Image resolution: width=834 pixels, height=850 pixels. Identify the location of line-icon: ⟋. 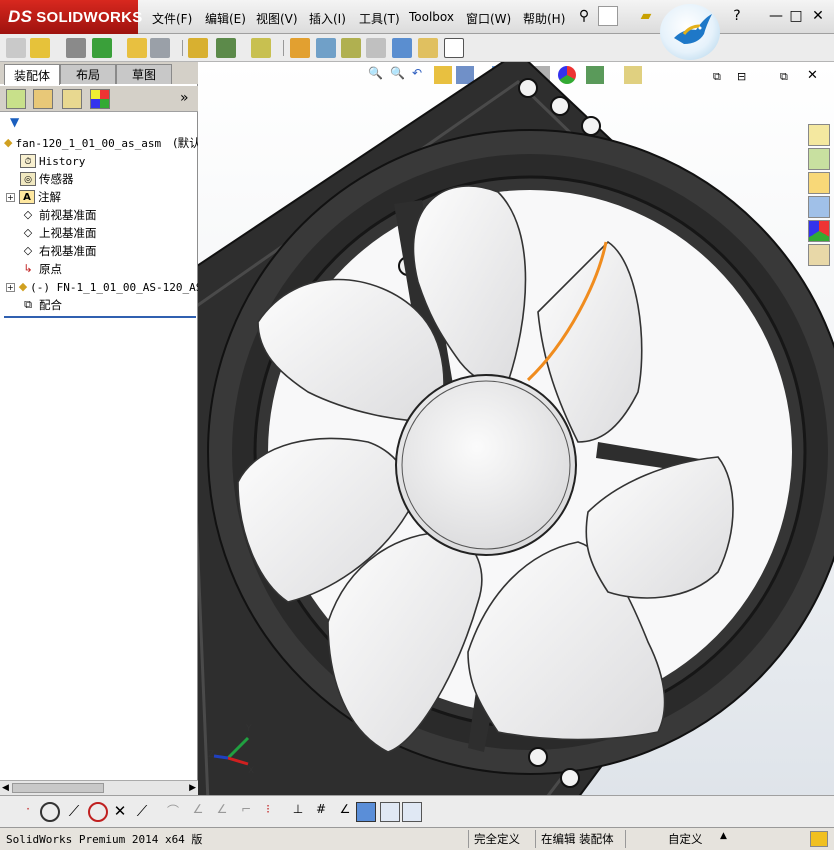
(74, 812).